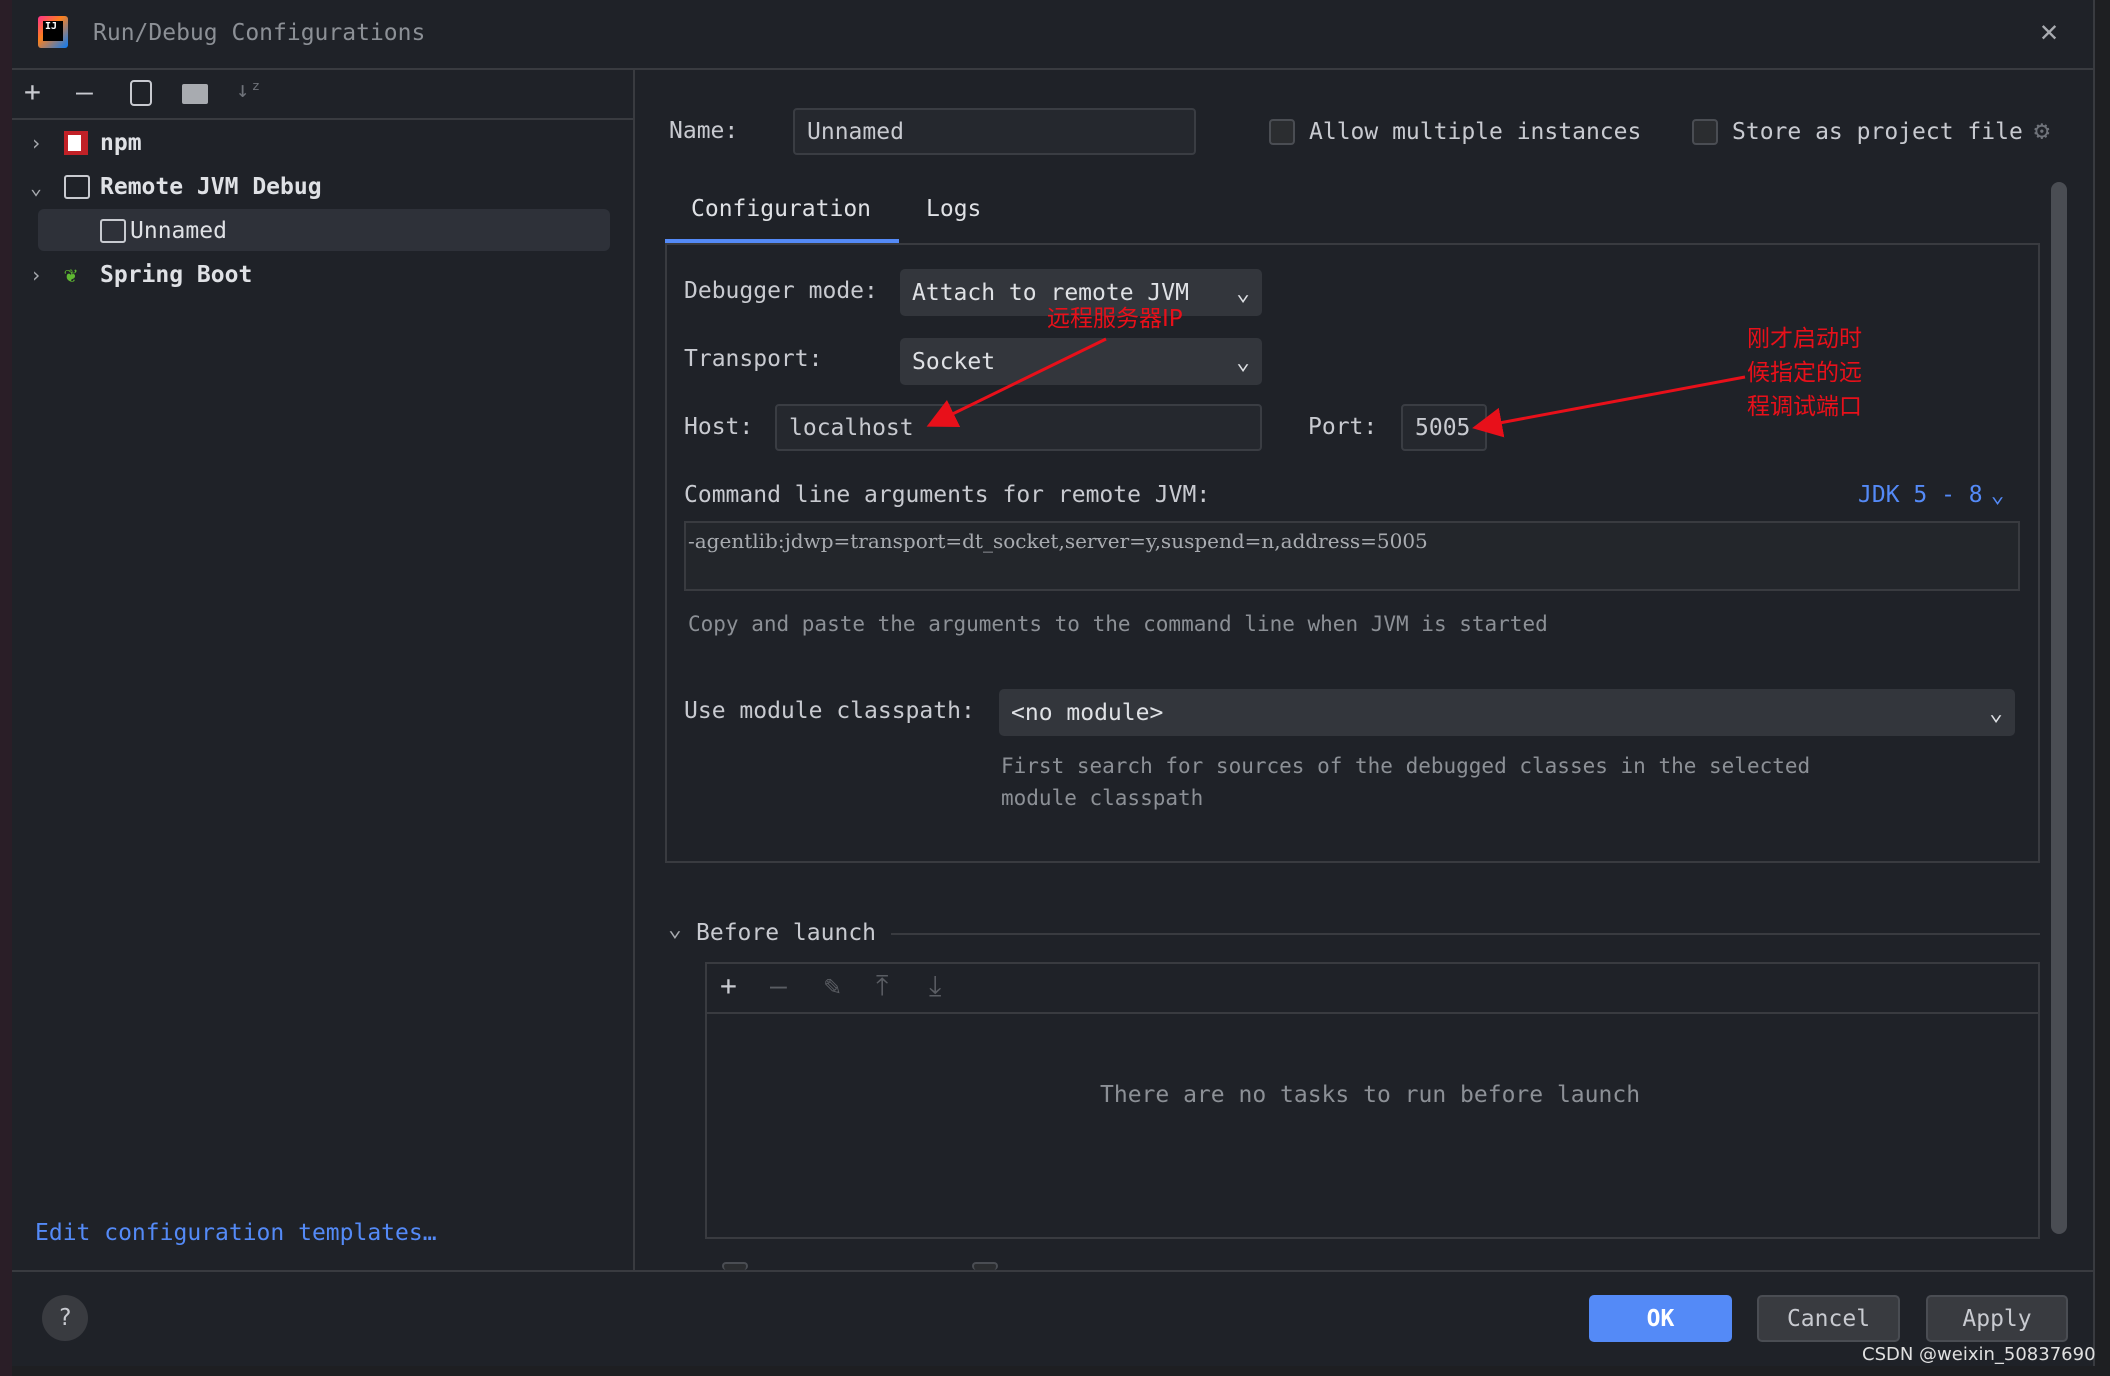  I want to click on port-annotation-line3: 程调试端口, so click(1804, 407).